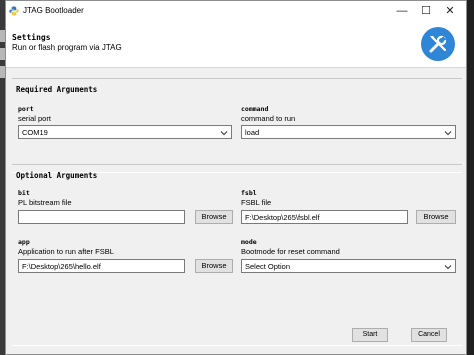 Image resolution: width=474 pixels, height=355 pixels. What do you see at coordinates (348, 266) in the screenshot?
I see `mode-select: Select Option` at bounding box center [348, 266].